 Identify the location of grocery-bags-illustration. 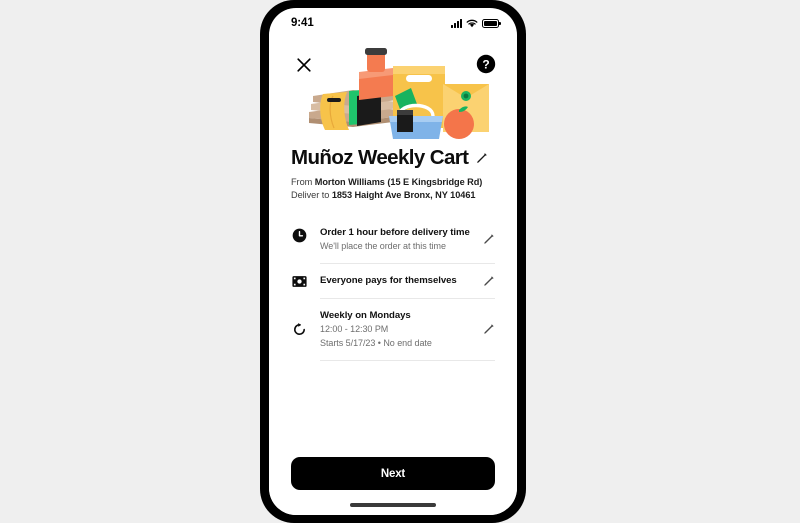
(399, 93).